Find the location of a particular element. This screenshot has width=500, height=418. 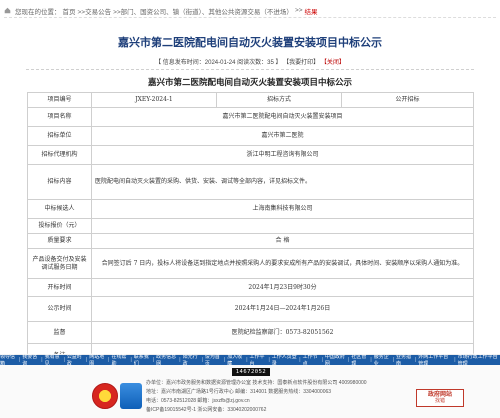

row-value: 上海南集科技有限公司 is located at coordinates (282, 209).